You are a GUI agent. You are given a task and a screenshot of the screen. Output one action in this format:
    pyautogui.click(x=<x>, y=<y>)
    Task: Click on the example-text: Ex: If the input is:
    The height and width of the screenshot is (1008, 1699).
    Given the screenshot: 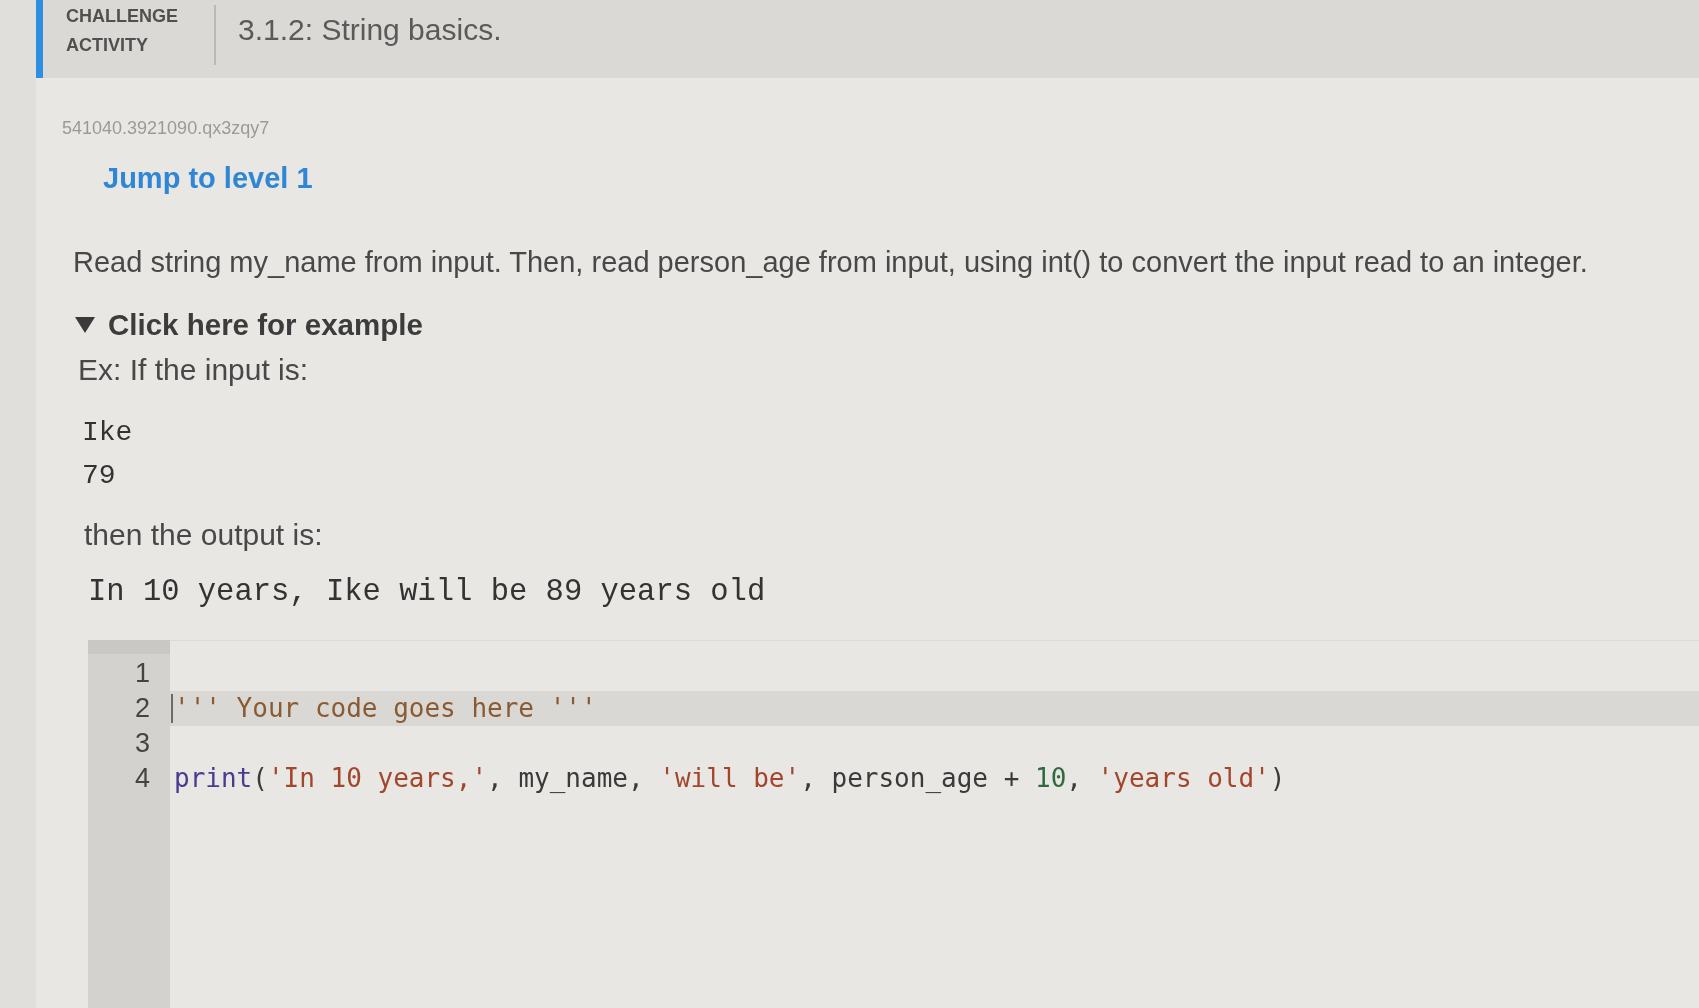 What is the action you would take?
    pyautogui.click(x=193, y=370)
    